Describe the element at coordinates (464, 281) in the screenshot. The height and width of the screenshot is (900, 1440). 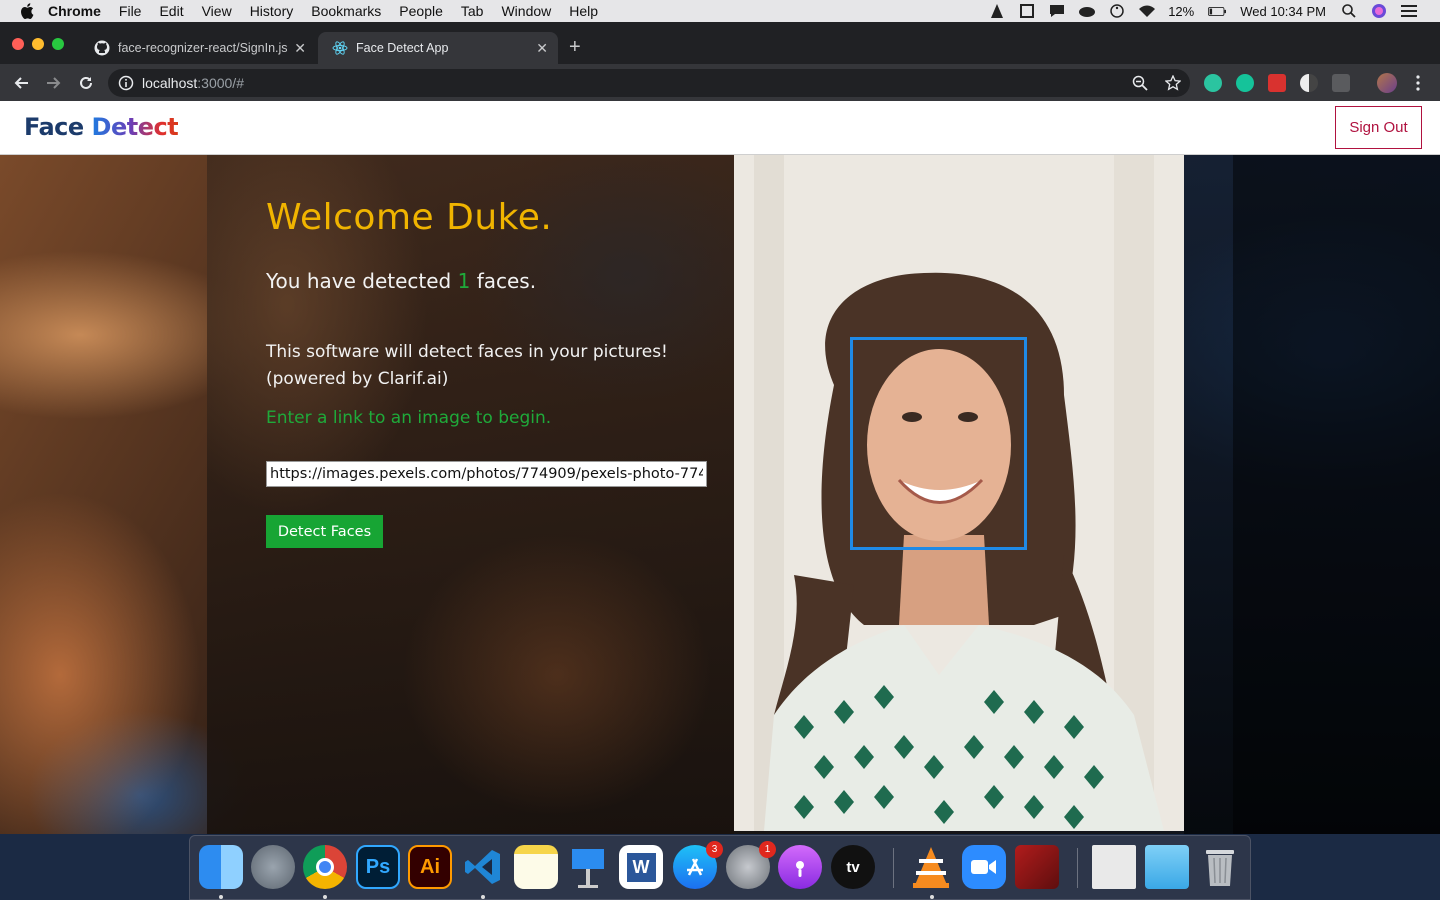
I see `face-count: 1` at that location.